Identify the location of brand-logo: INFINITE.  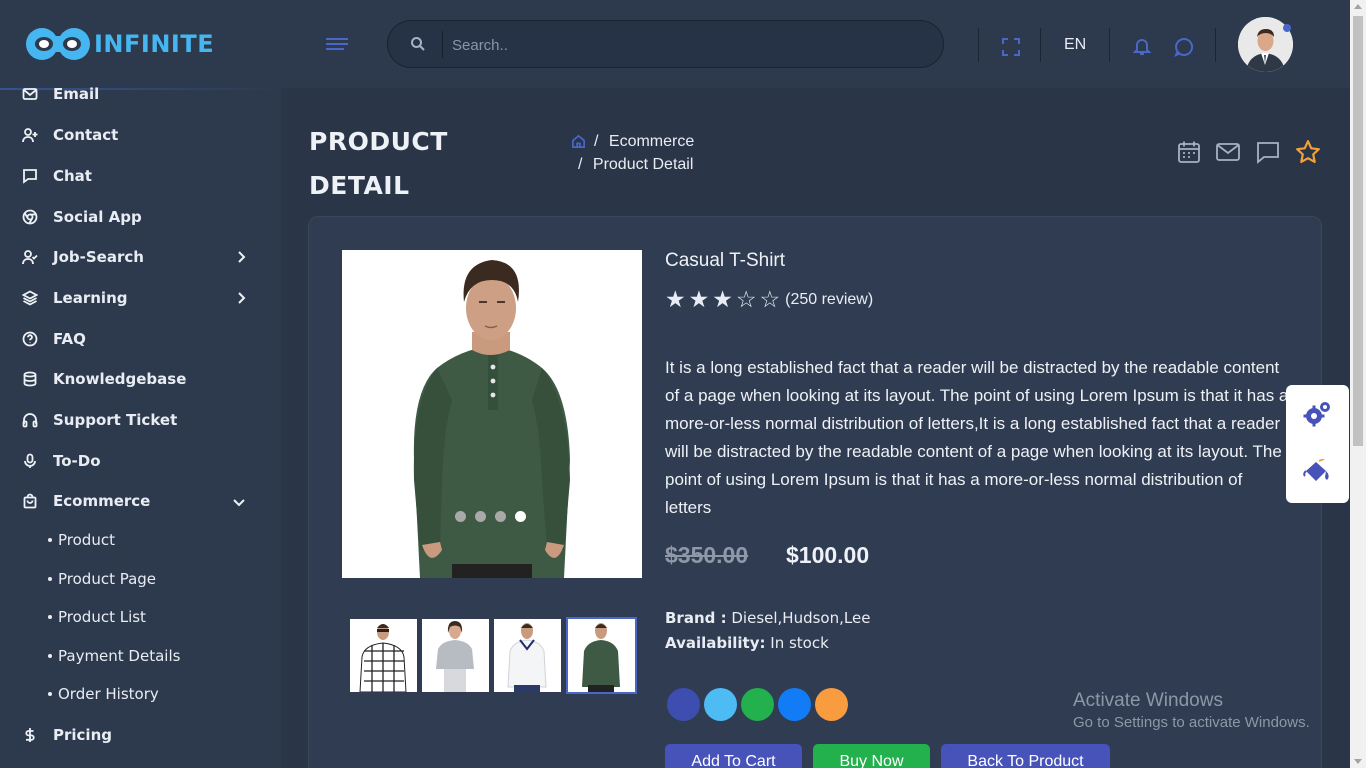
(119, 44).